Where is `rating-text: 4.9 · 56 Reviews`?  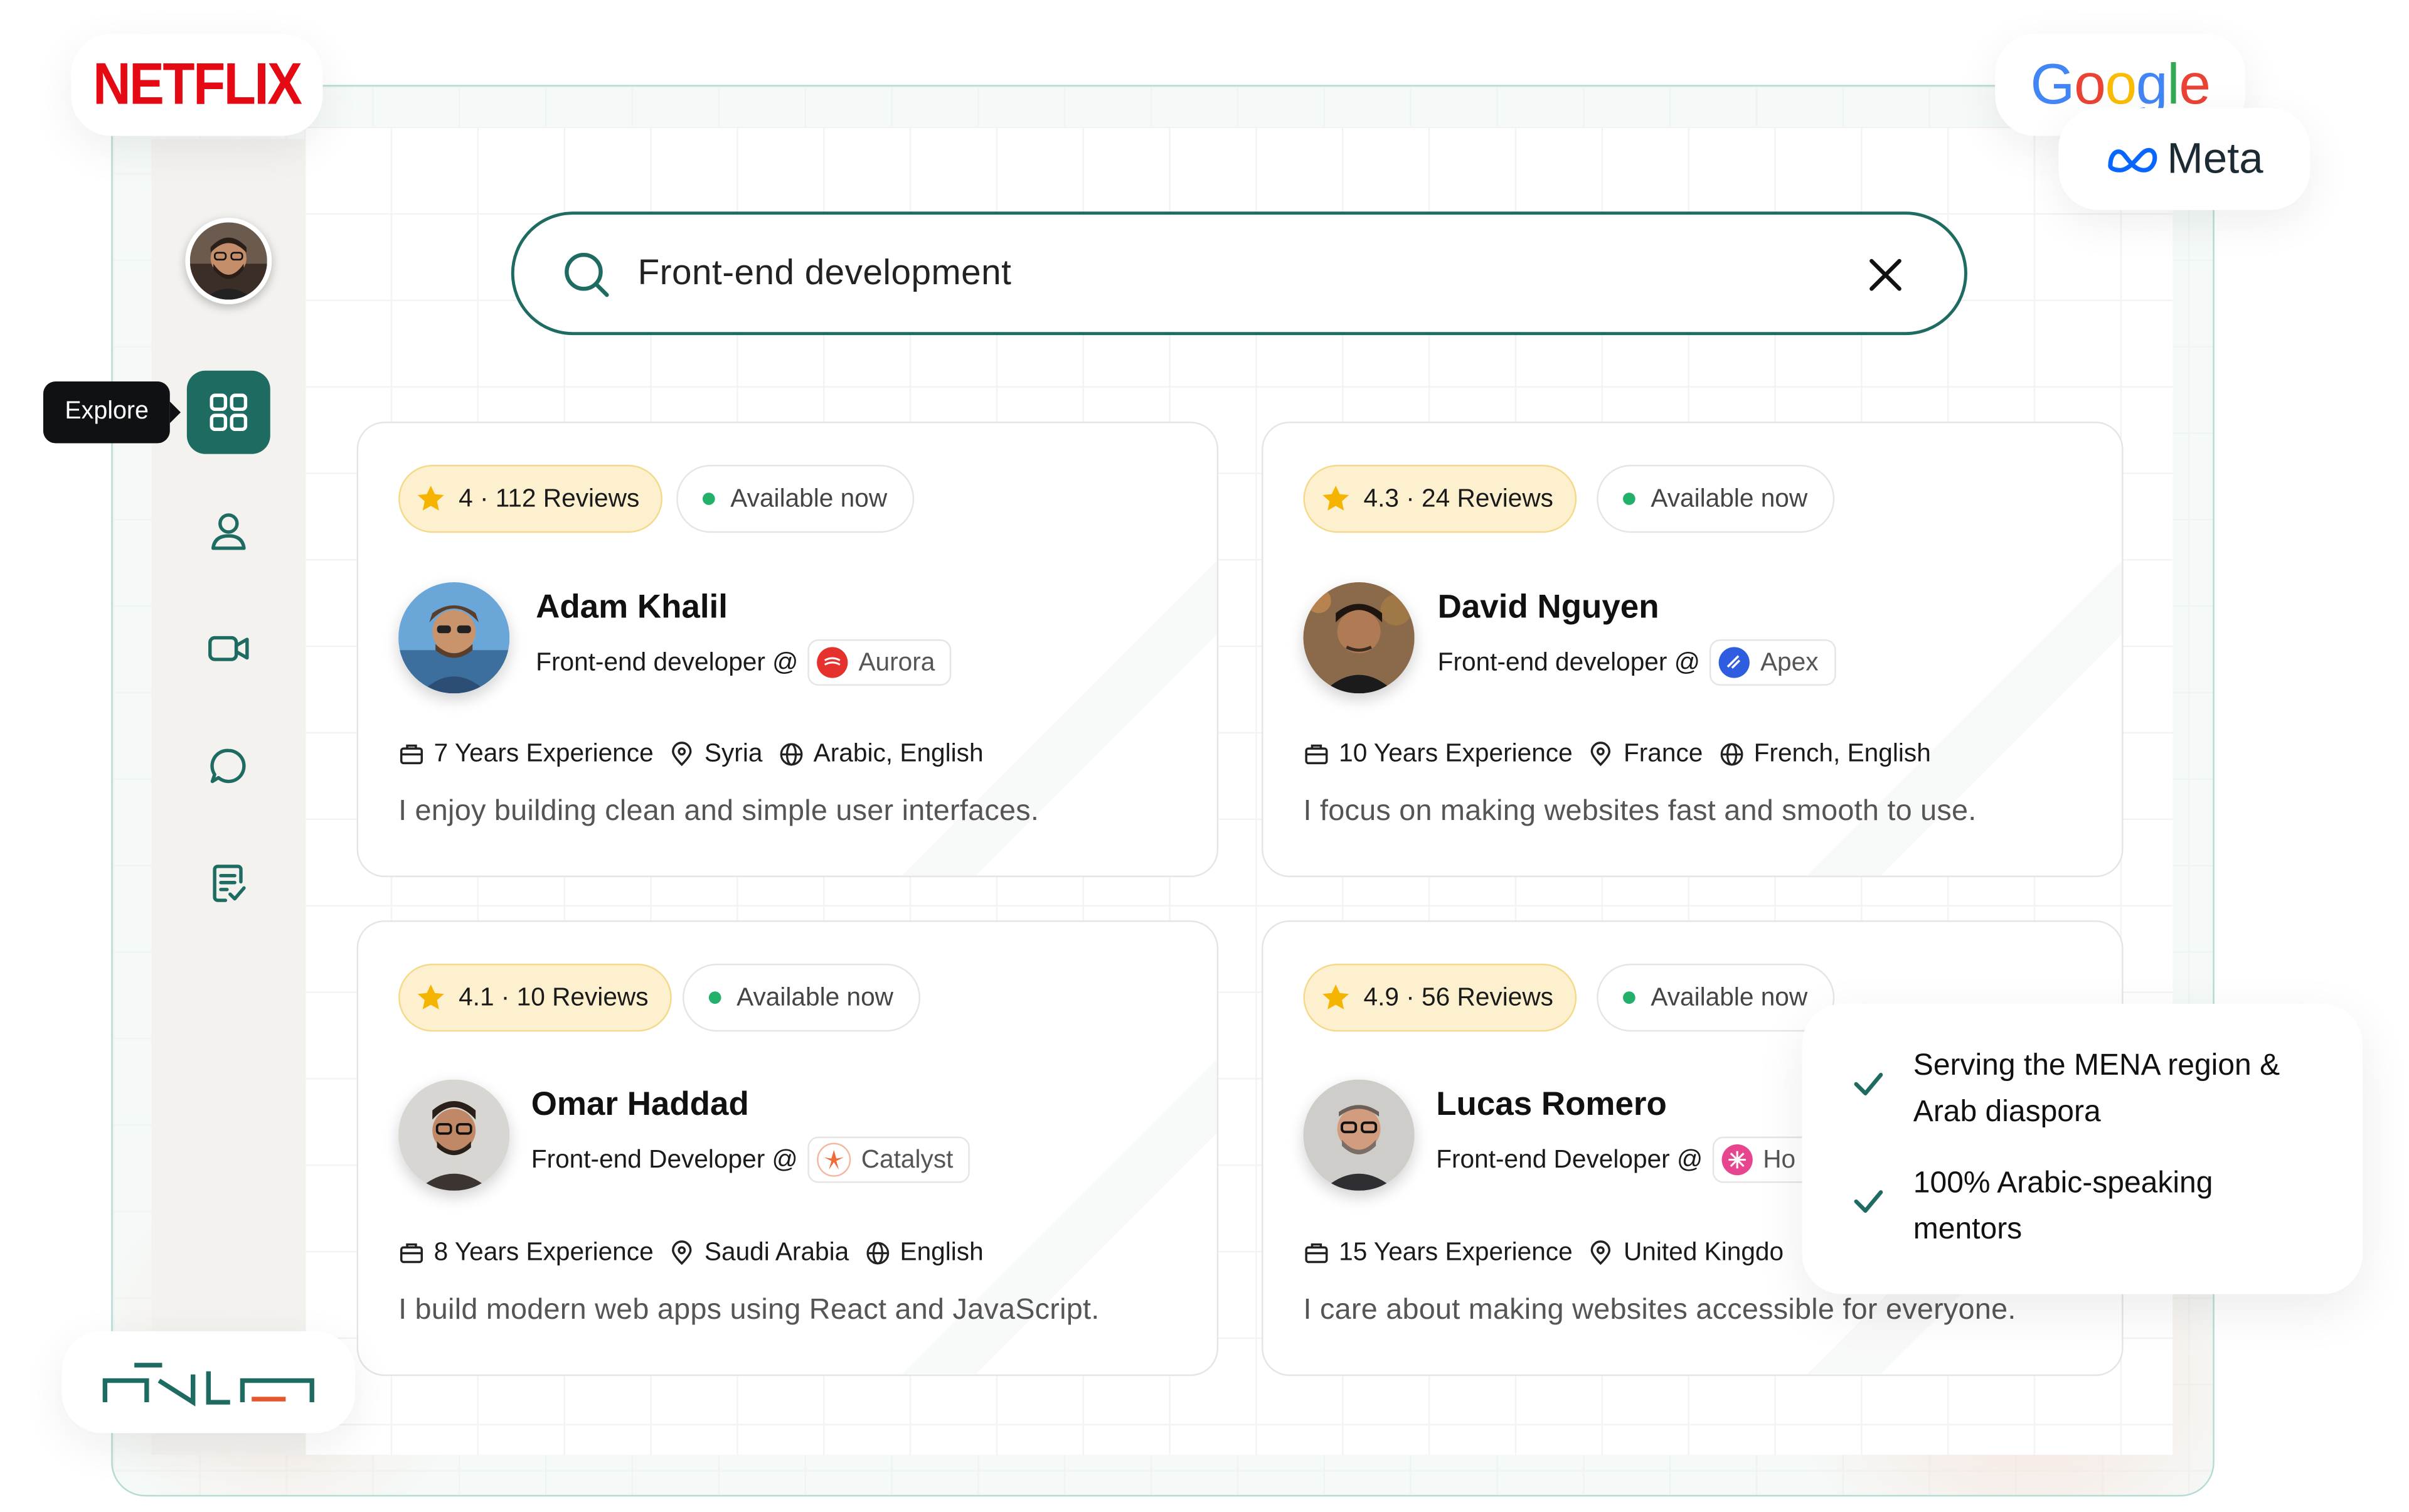 rating-text: 4.9 · 56 Reviews is located at coordinates (1458, 996).